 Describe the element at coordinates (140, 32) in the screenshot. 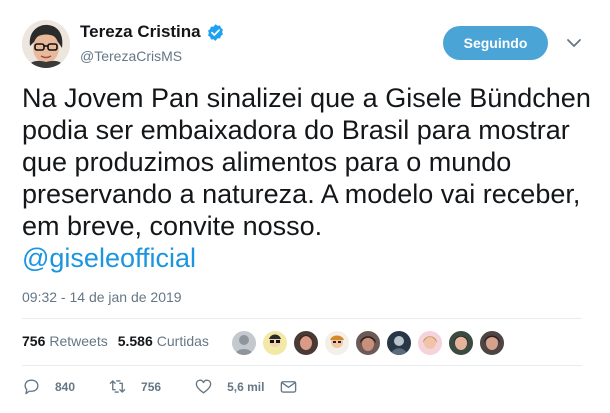

I see `display-name: Tereza Cristina` at that location.